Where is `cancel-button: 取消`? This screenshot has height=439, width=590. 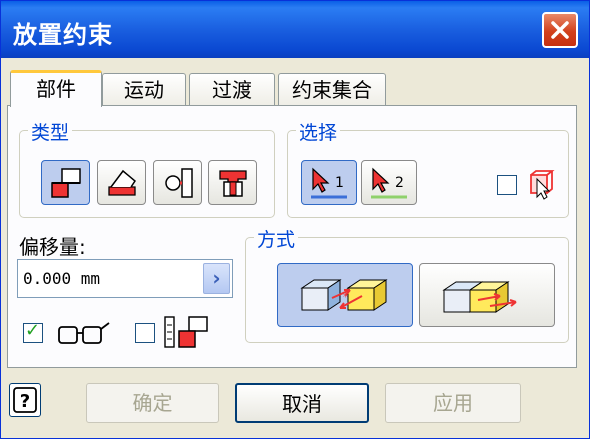 cancel-button: 取消 is located at coordinates (302, 403).